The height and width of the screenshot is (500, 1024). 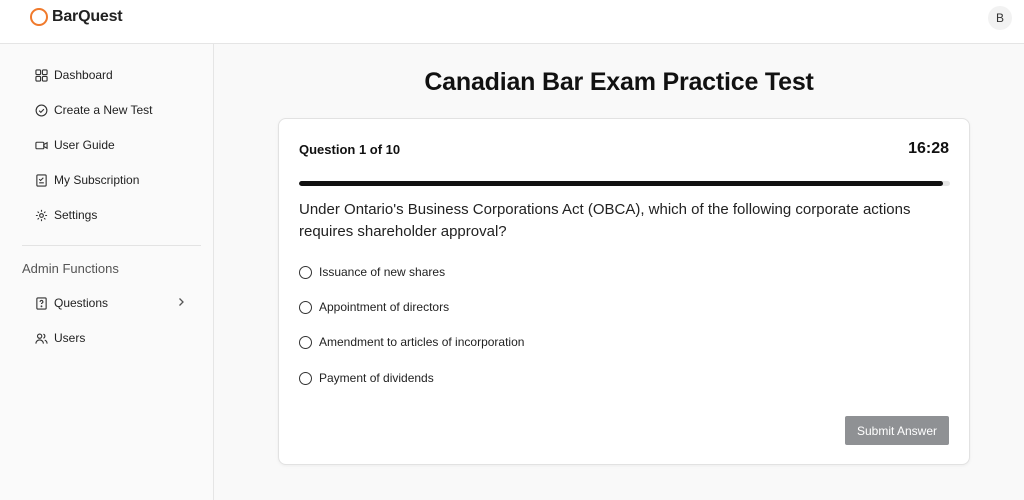 I want to click on users-icon, so click(x=41, y=338).